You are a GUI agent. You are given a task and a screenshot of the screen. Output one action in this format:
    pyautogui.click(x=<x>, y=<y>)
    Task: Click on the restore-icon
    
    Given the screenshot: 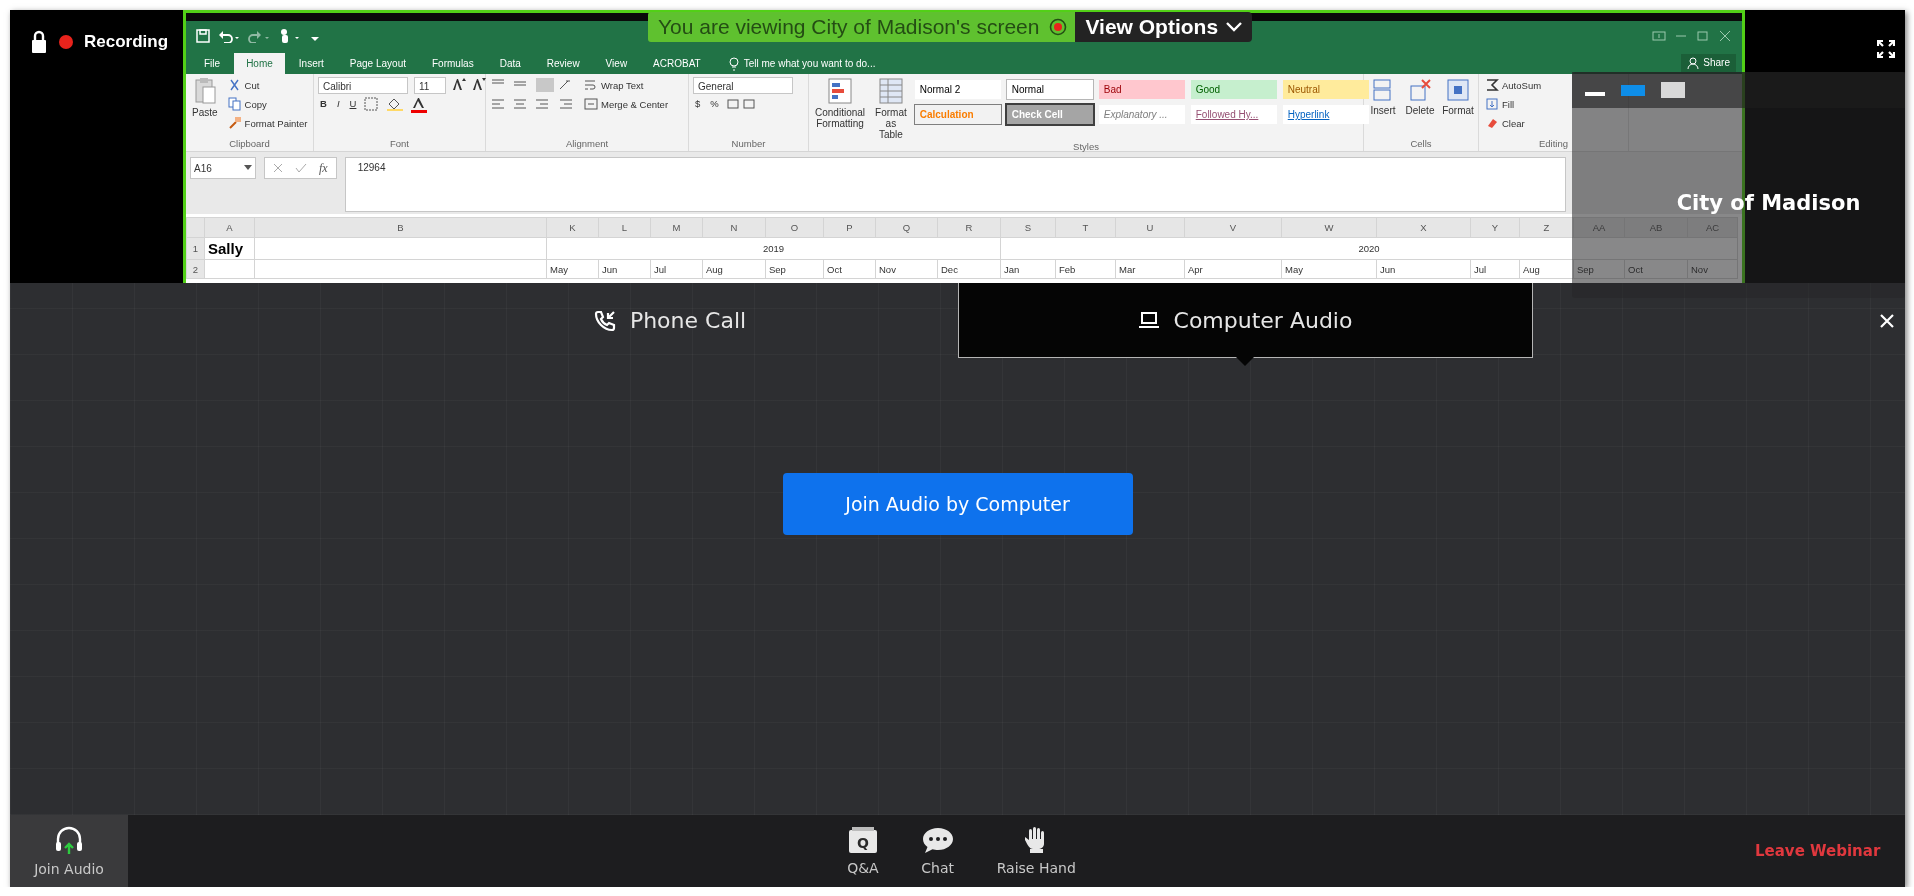 What is the action you would take?
    pyautogui.click(x=1703, y=36)
    